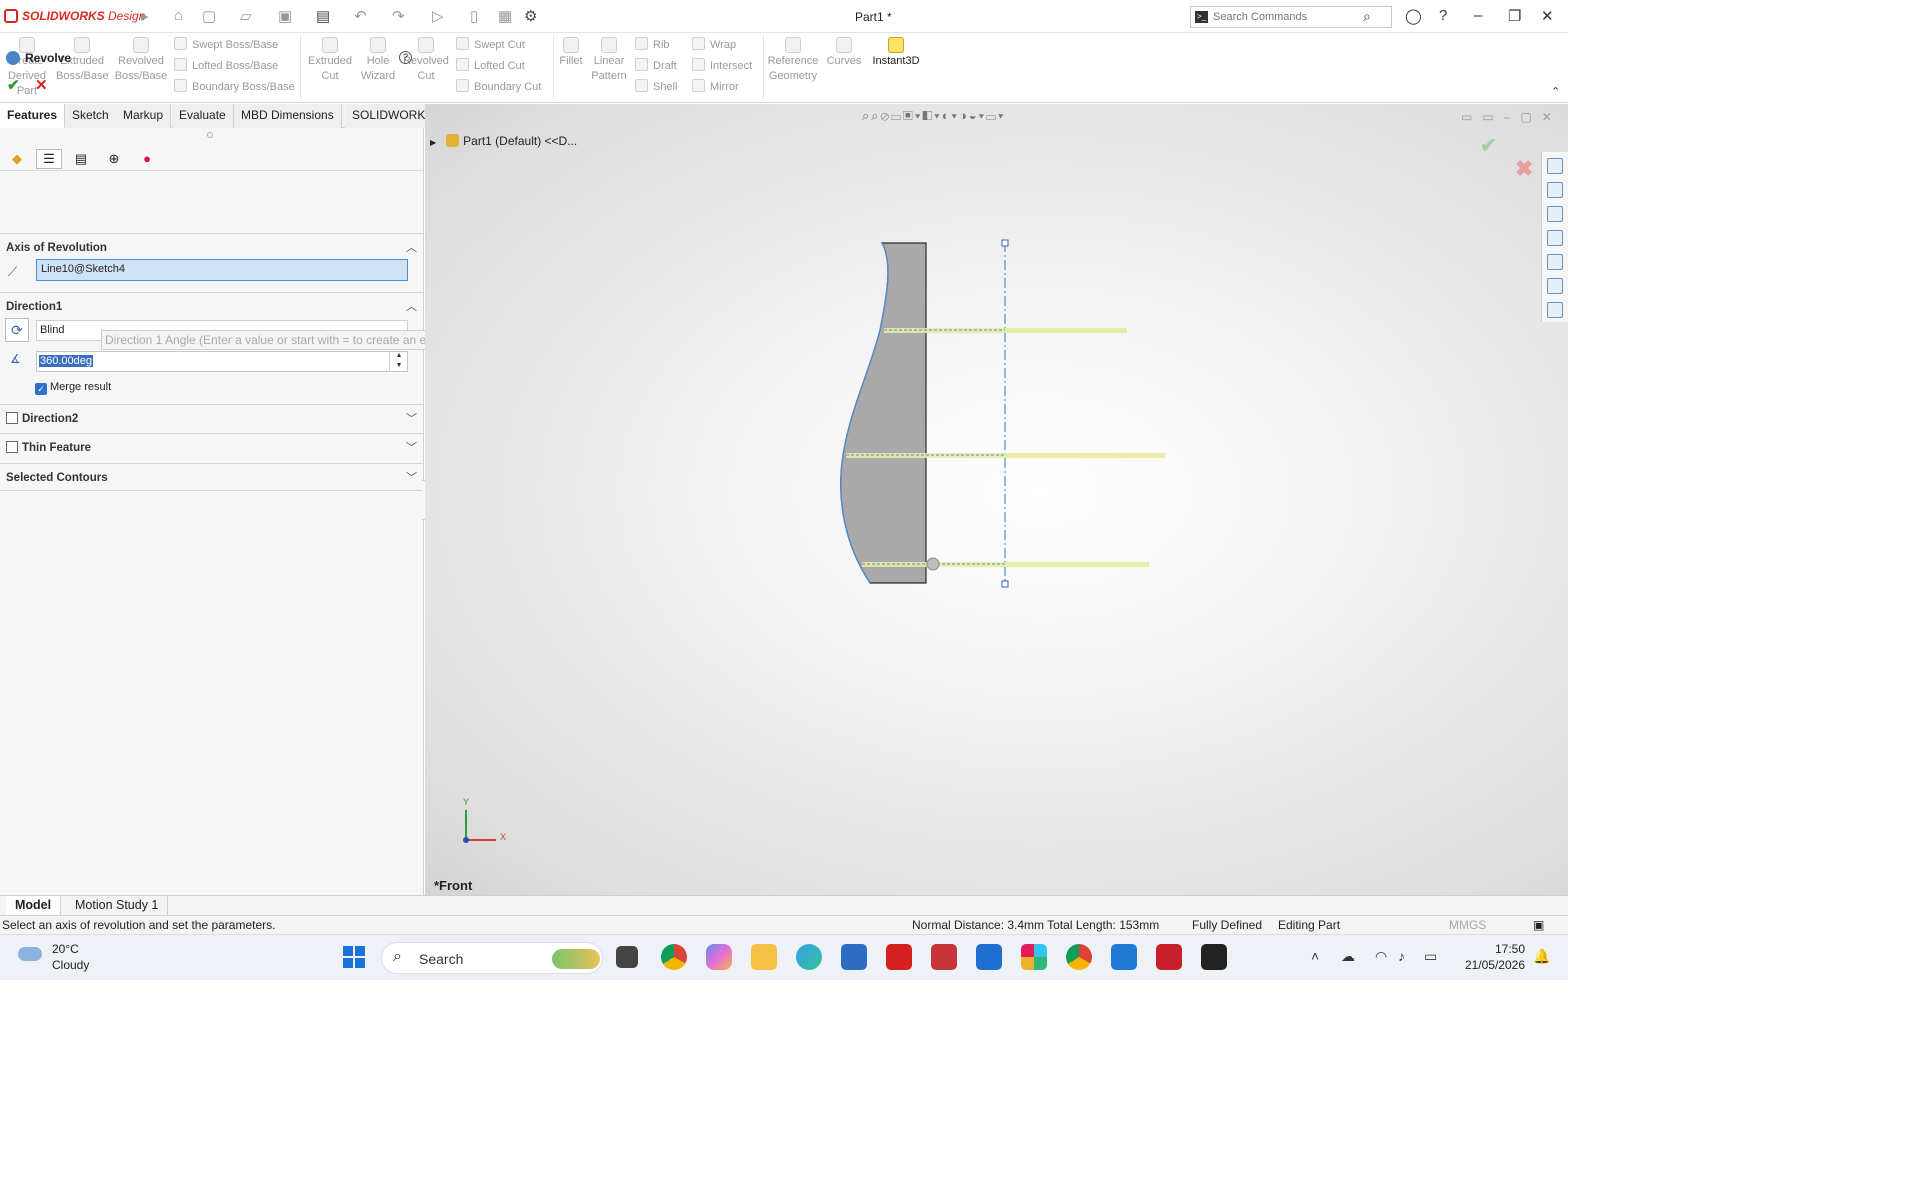  I want to click on triad-x-label: X, so click(503, 837).